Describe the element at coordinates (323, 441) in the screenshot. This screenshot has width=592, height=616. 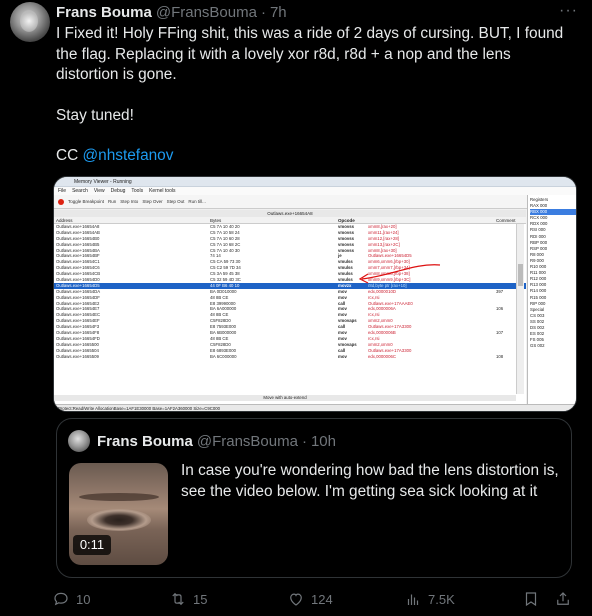
I see `quoted-time: 10h` at that location.